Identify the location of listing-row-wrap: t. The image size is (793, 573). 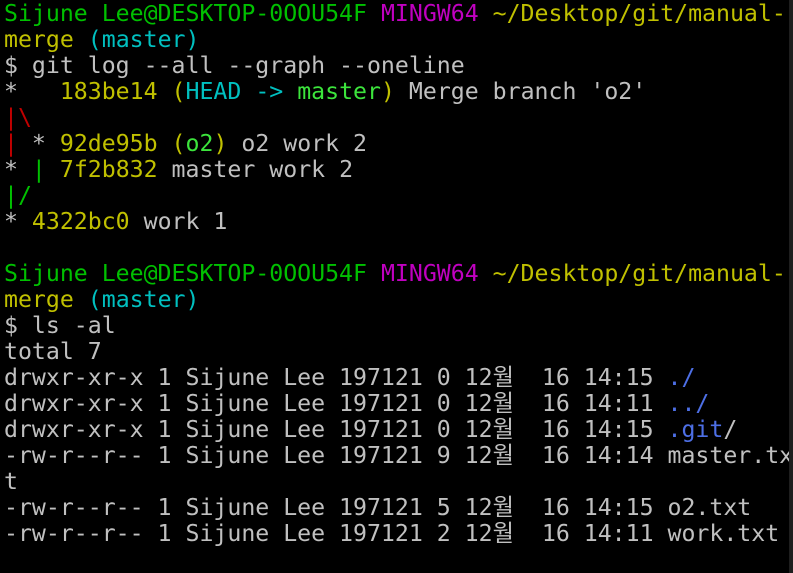
(394, 482).